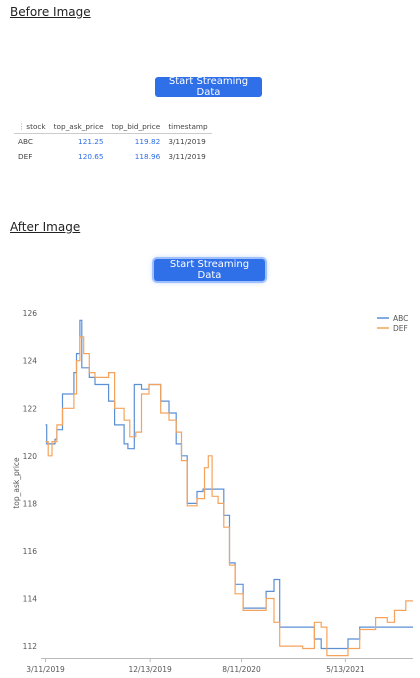  What do you see at coordinates (30, 408) in the screenshot?
I see `y-tick-label: 122` at bounding box center [30, 408].